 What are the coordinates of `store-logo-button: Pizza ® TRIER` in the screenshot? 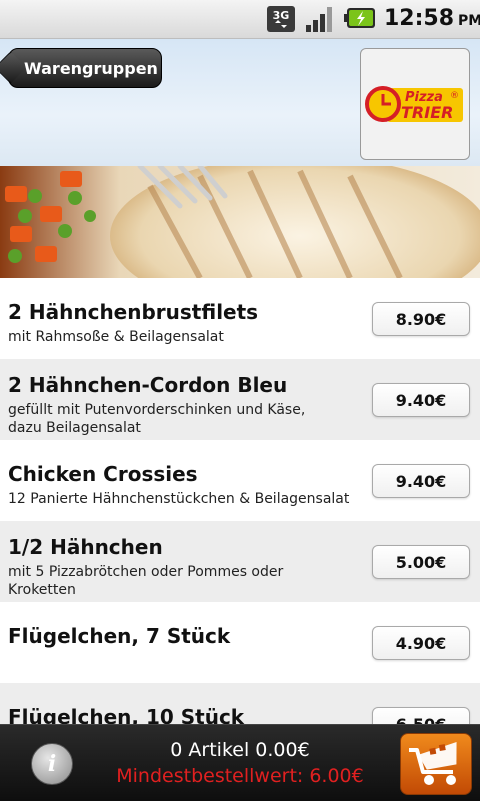 It's located at (415, 104).